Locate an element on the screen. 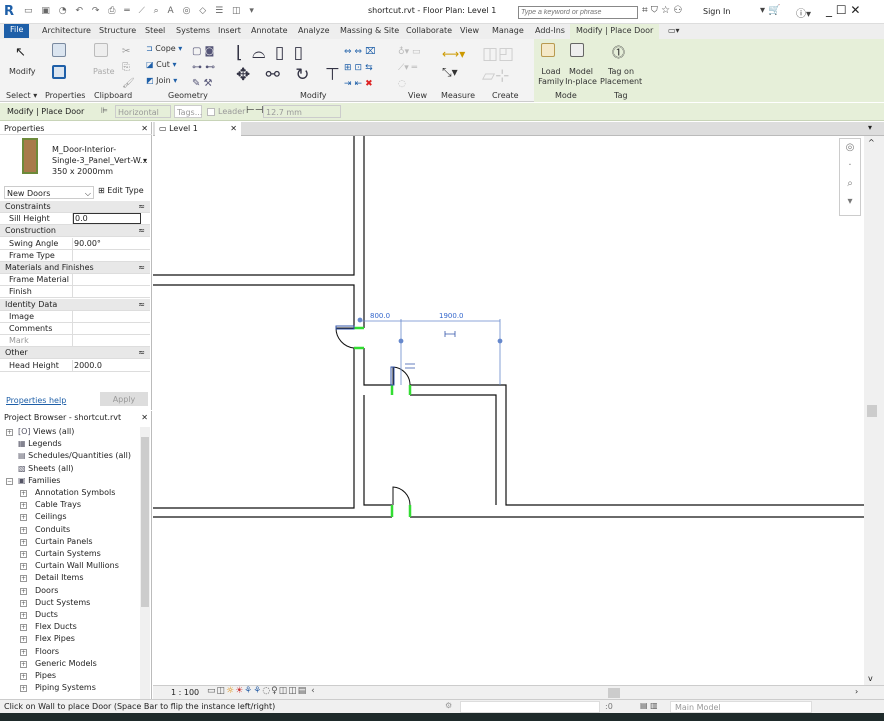  browser-node: ▦ Legends is located at coordinates (40, 443).